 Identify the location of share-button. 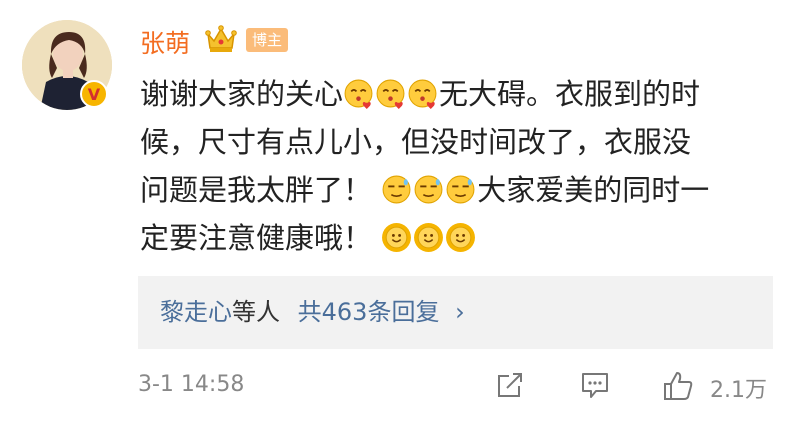
(510, 385).